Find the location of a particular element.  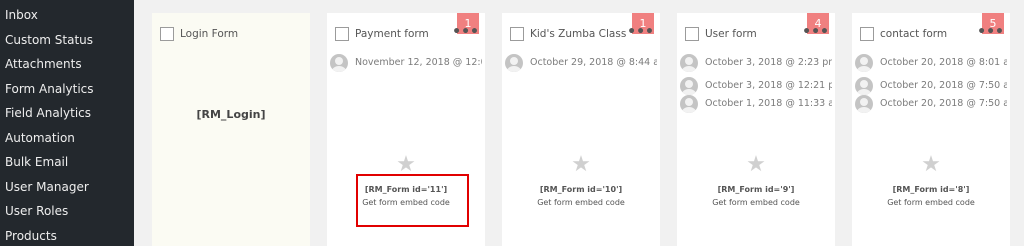

card-header: Kid's Zumba Class ••• is located at coordinates (582, 34).